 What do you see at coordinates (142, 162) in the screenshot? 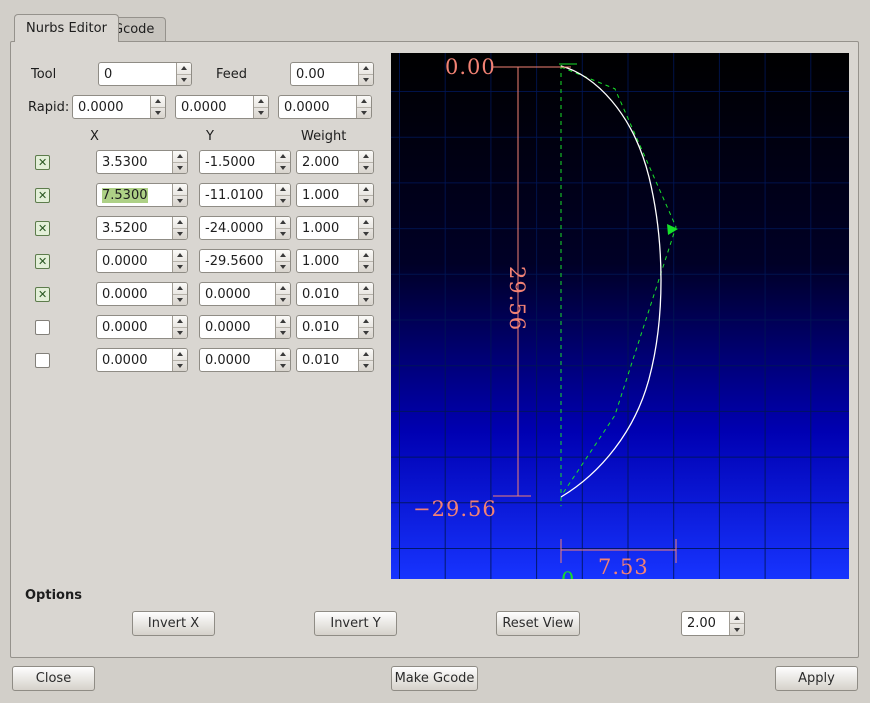
I see `point-x-spinbox: 3.5300` at bounding box center [142, 162].